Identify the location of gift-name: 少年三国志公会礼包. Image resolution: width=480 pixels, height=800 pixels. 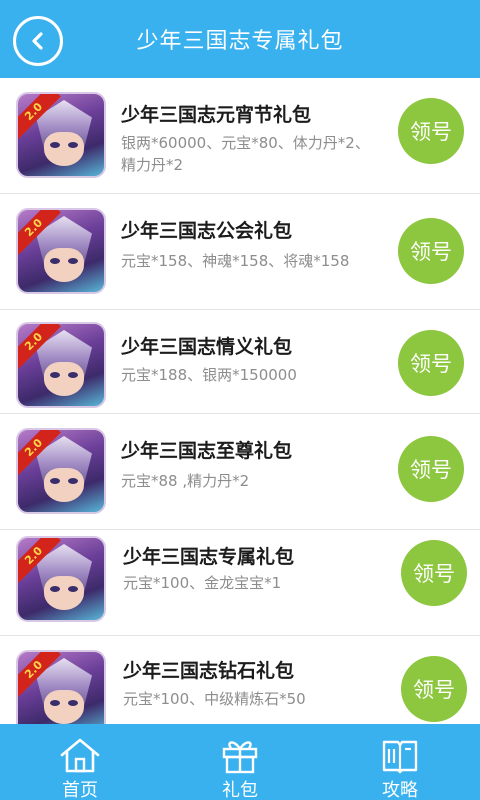
(207, 231).